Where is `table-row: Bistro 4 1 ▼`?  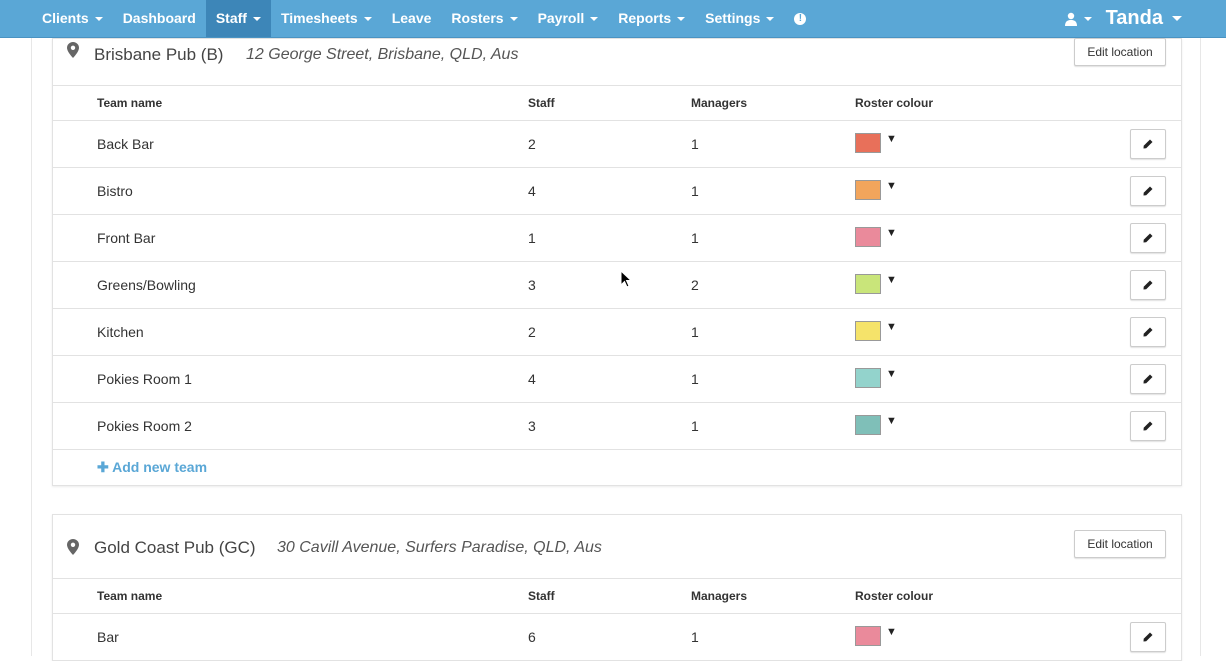
table-row: Bistro 4 1 ▼ is located at coordinates (617, 191).